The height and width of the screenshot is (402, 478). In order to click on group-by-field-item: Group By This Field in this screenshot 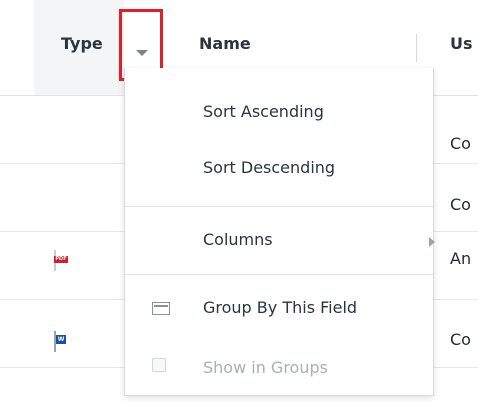, I will do `click(279, 309)`.